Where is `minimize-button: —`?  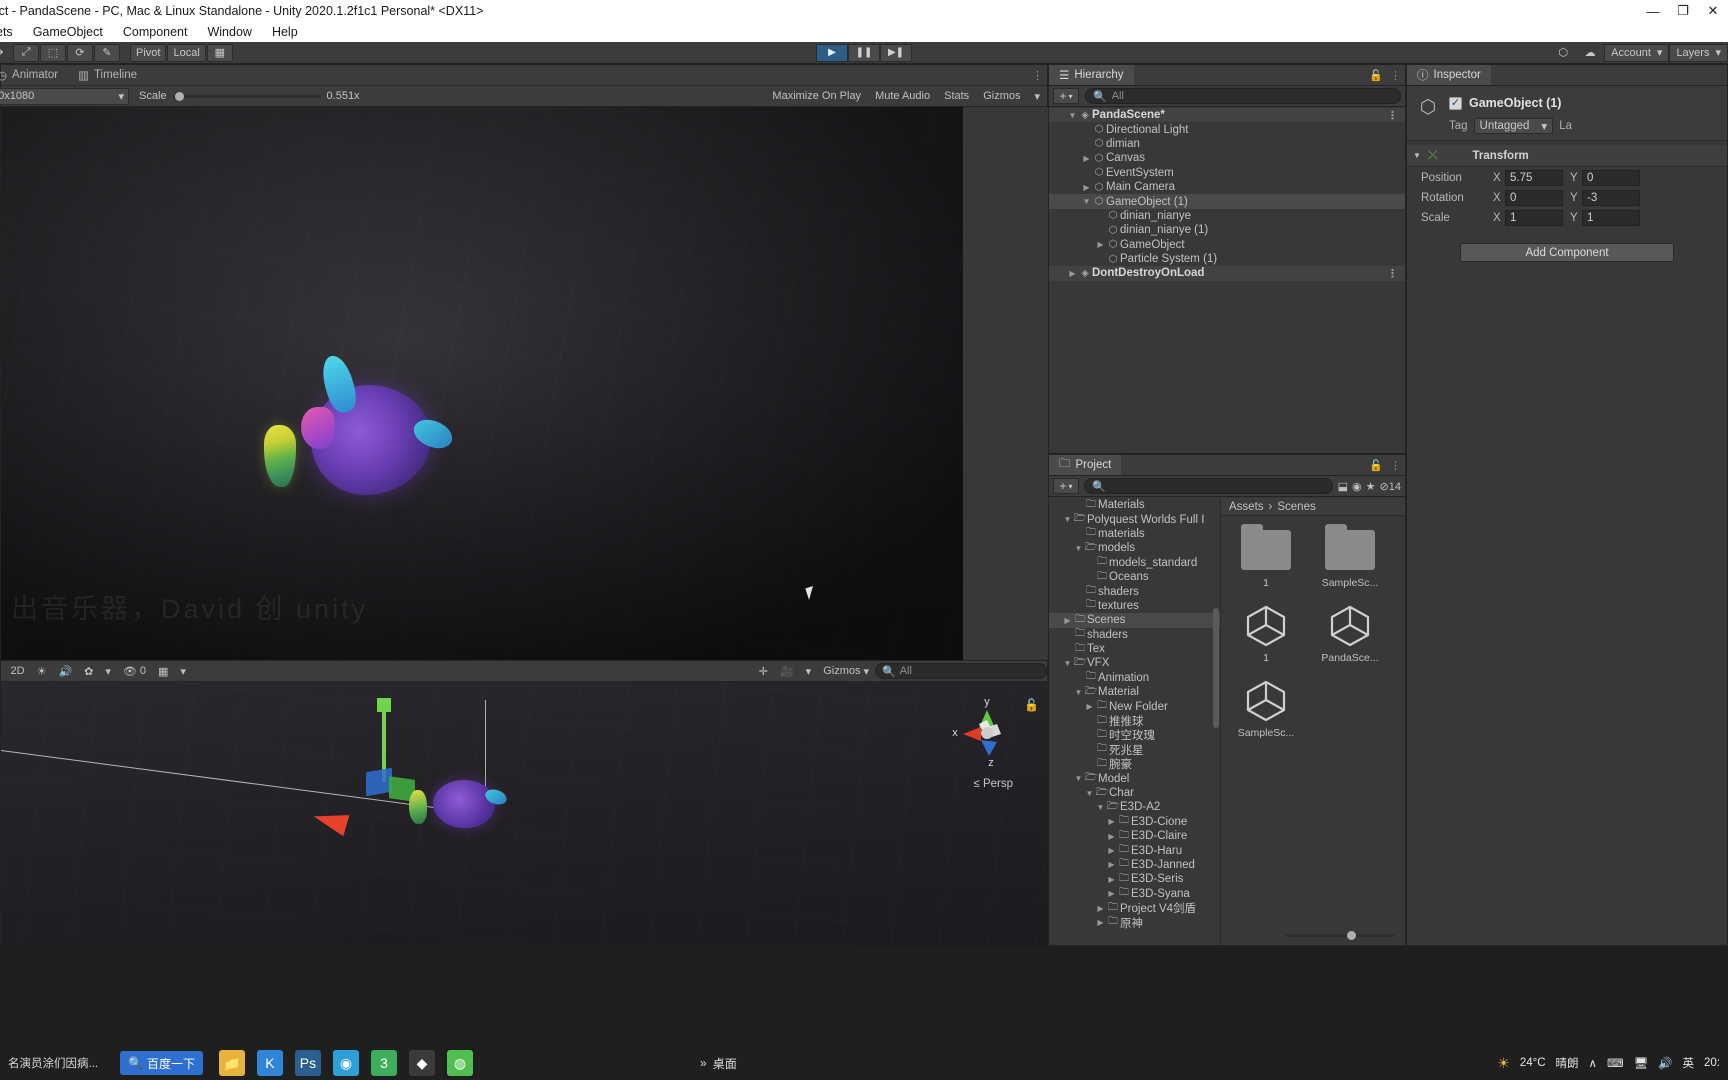
minimize-button: — is located at coordinates (1653, 11).